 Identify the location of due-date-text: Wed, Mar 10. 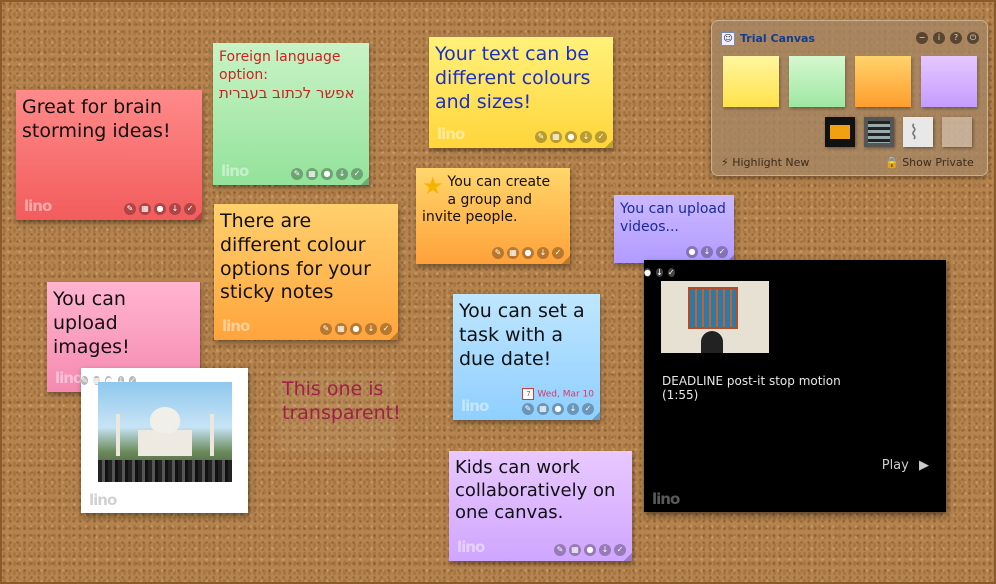
(565, 394).